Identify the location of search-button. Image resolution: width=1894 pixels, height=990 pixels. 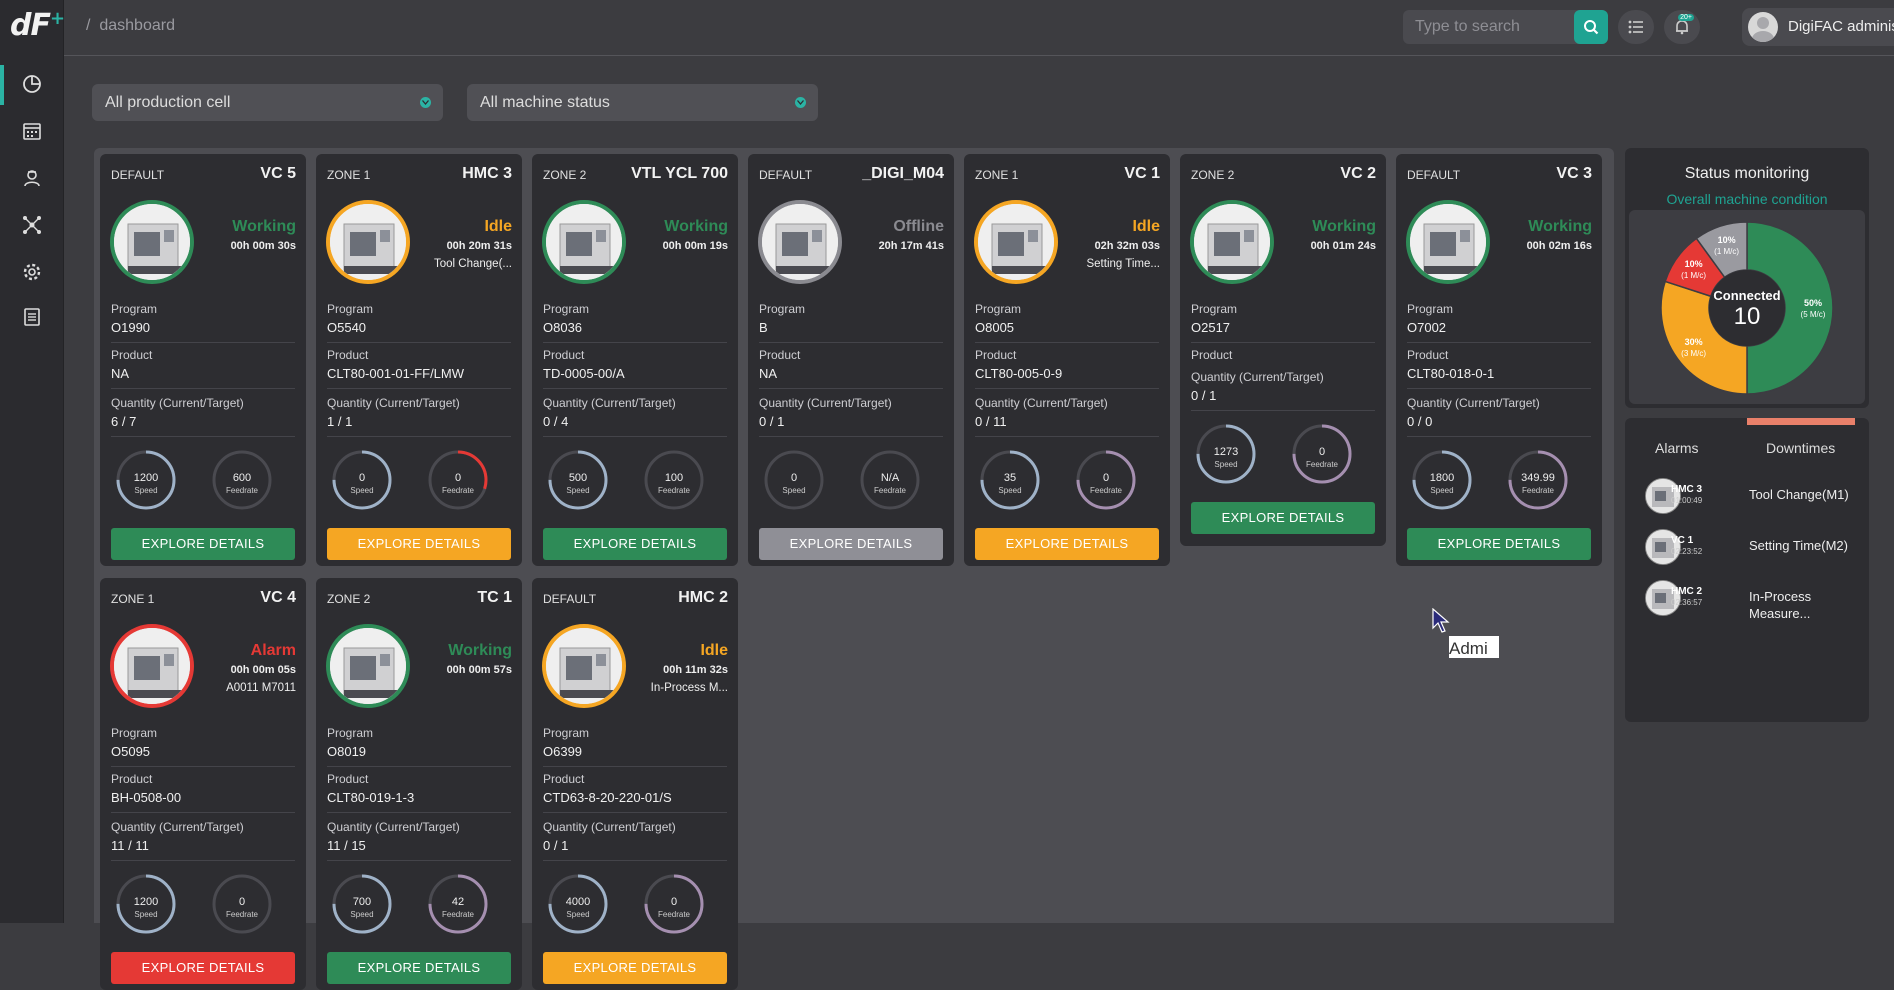
(1591, 27).